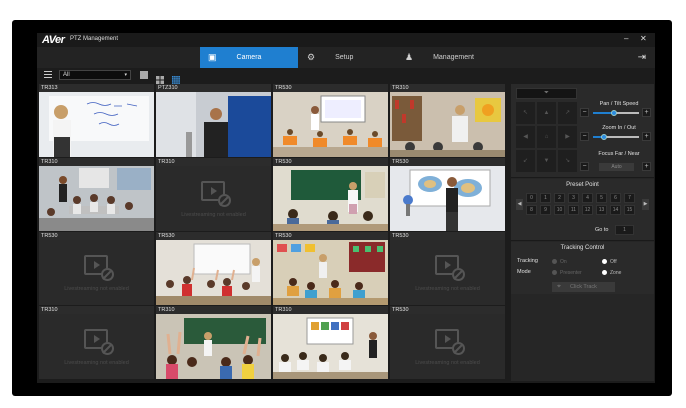  I want to click on ptz-direction-button: ↙, so click(525, 161).